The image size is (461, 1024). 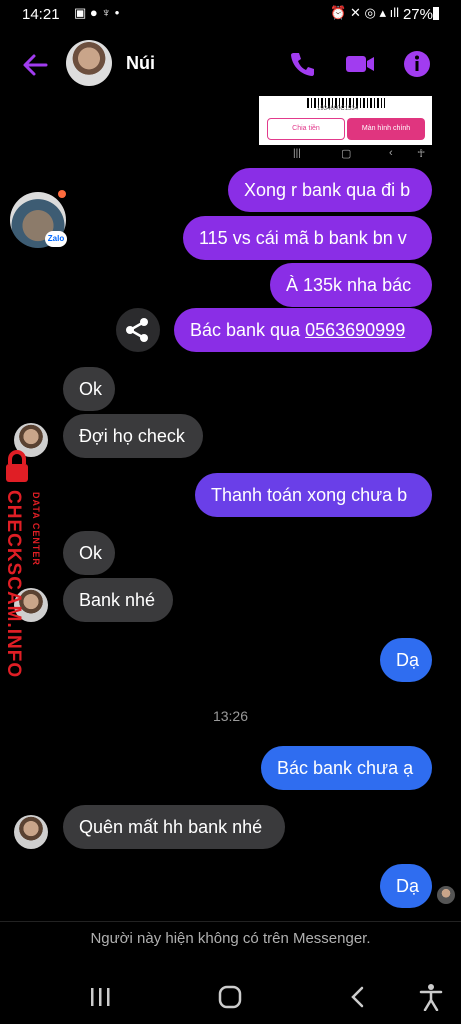 What do you see at coordinates (62, 194) in the screenshot?
I see `active-dot` at bounding box center [62, 194].